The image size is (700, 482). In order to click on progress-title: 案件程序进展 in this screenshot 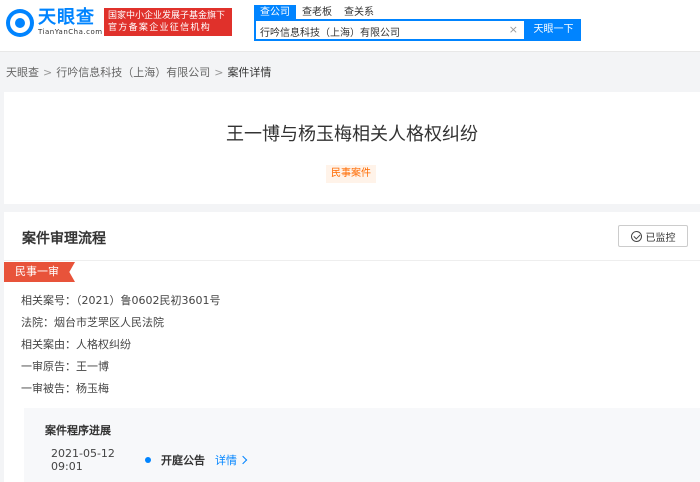, I will do `click(78, 430)`.